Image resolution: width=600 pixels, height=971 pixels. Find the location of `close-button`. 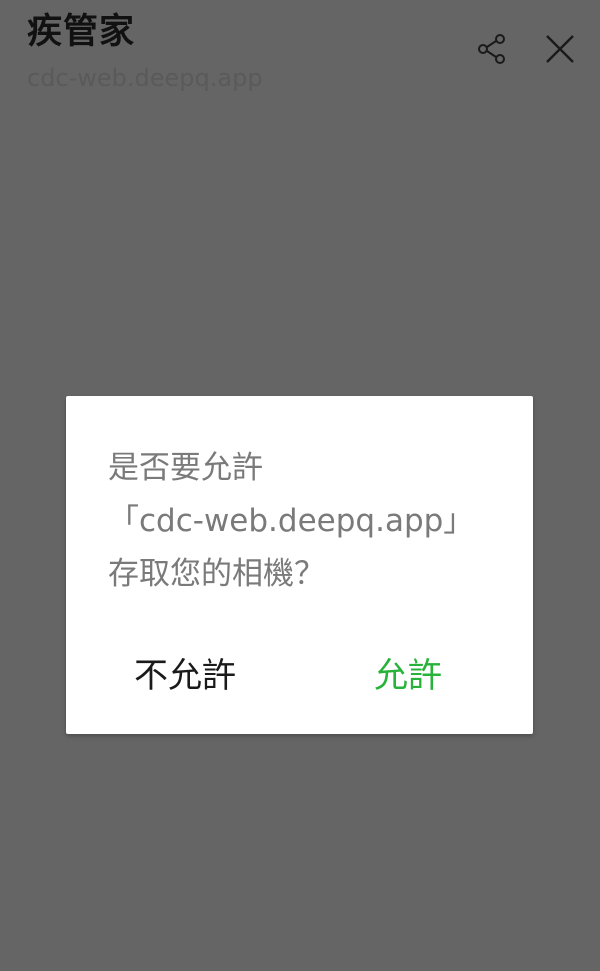

close-button is located at coordinates (560, 49).